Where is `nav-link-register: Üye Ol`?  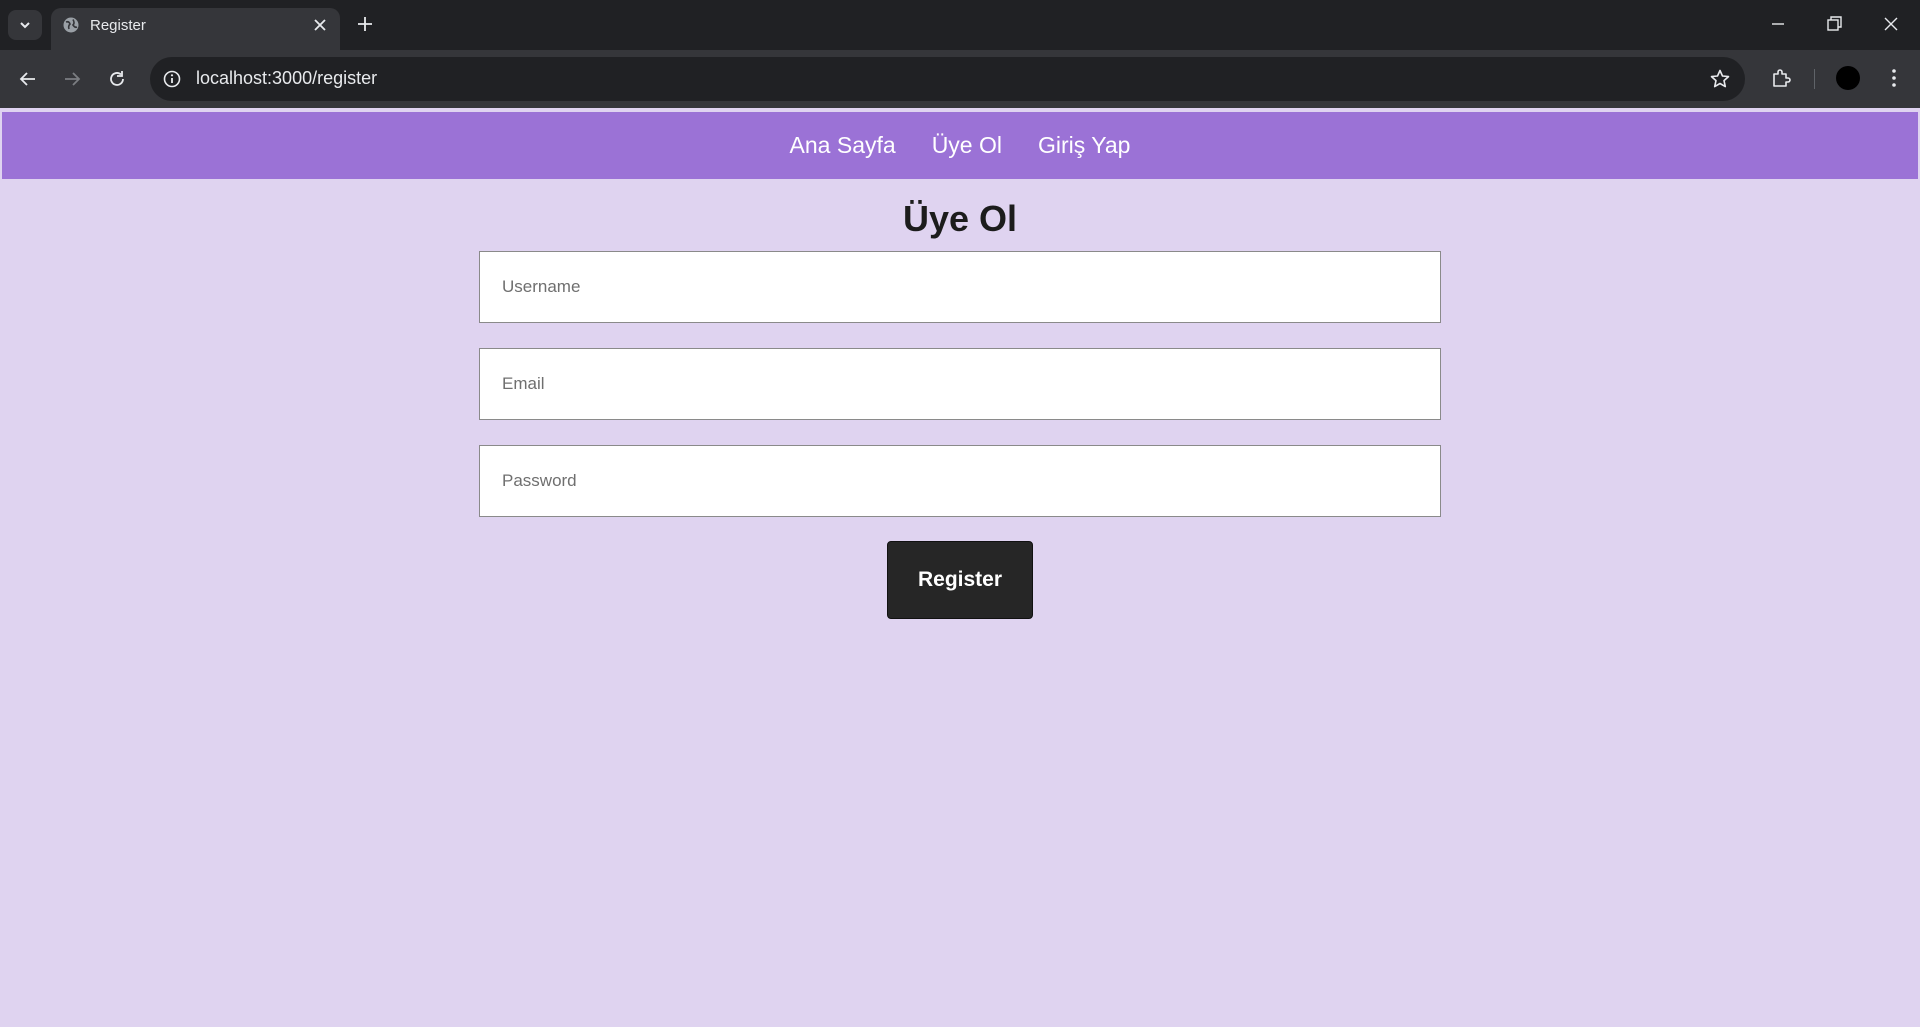
nav-link-register: Üye Ol is located at coordinates (967, 145).